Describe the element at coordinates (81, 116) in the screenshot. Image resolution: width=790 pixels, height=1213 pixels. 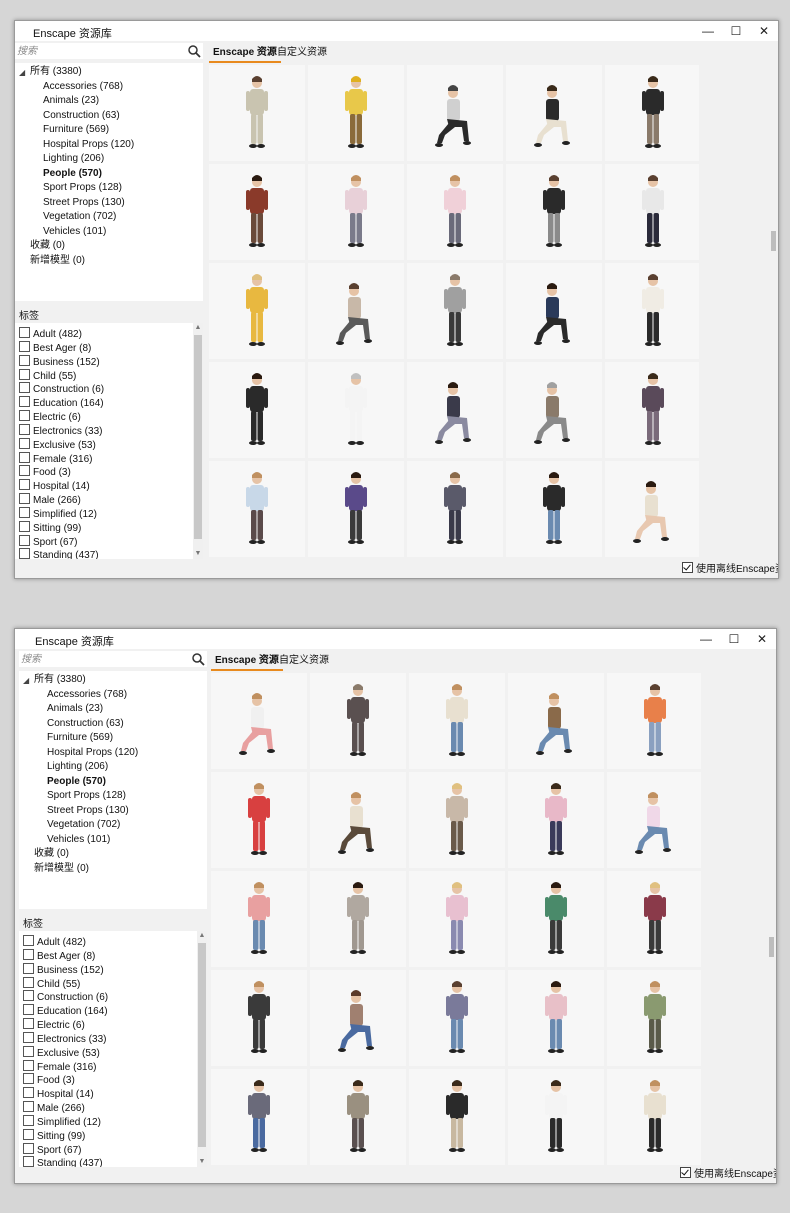
I see `tree-item-construction: Construction (63)` at that location.